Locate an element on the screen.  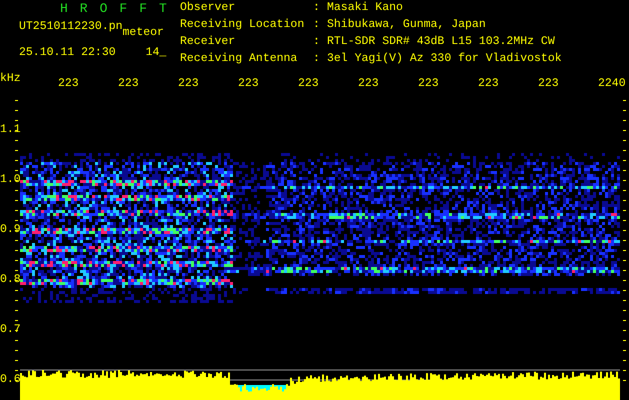
info-label: Receiver is located at coordinates (208, 43).